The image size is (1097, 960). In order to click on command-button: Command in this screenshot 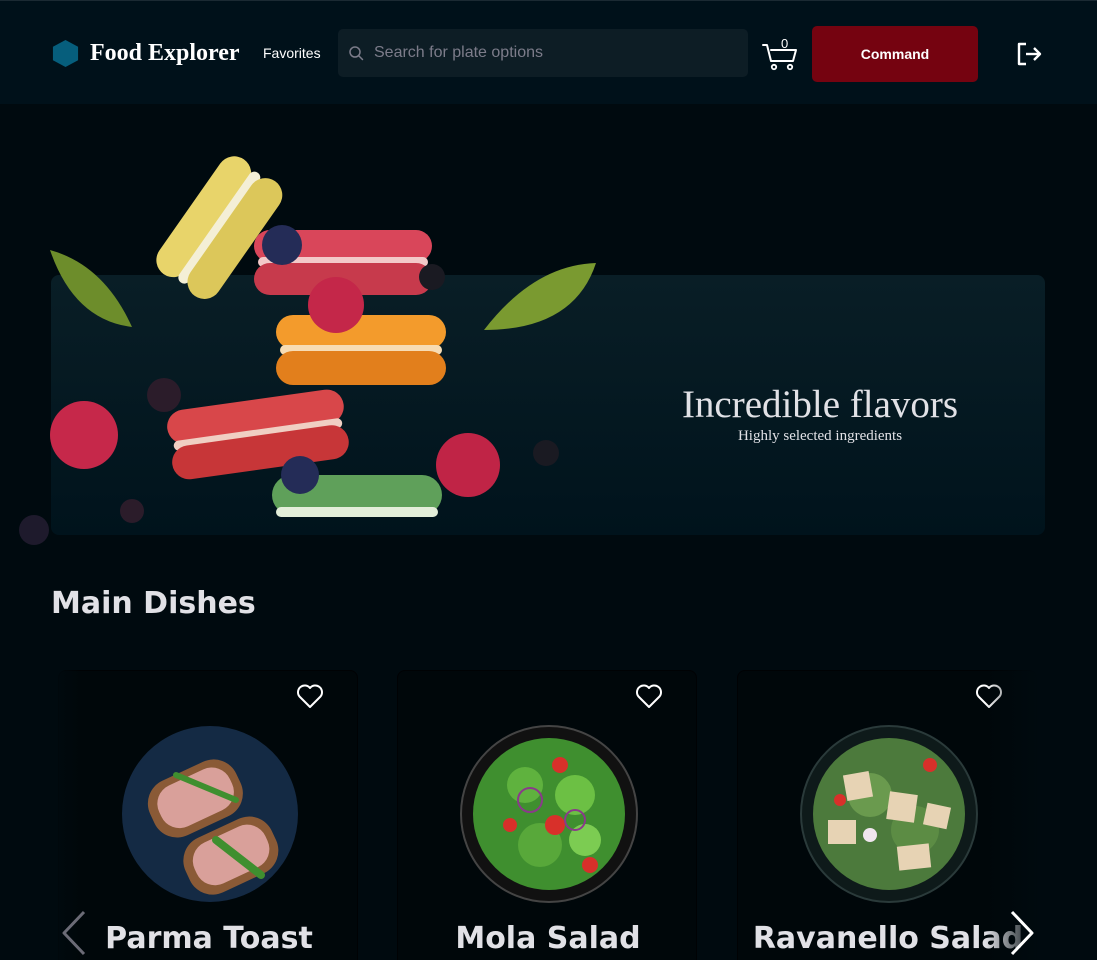, I will do `click(895, 54)`.